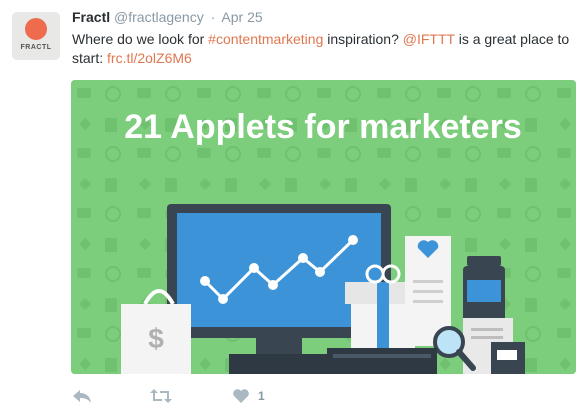  Describe the element at coordinates (265, 39) in the screenshot. I see `hashtag-link: #contentmarketing` at that location.